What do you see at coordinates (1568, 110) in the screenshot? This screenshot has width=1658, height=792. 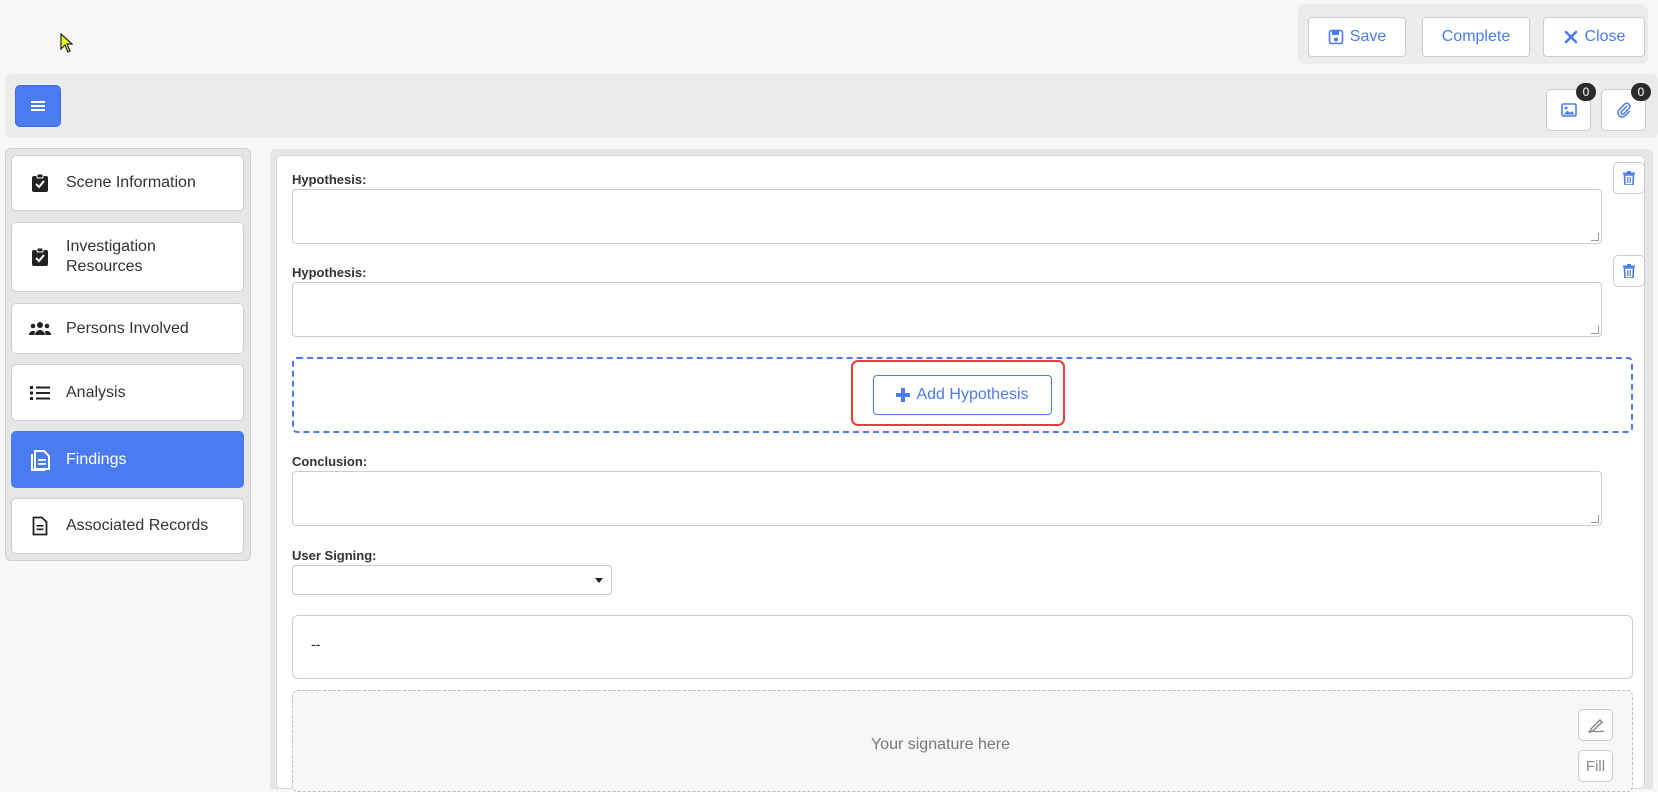 I see `image-icon` at bounding box center [1568, 110].